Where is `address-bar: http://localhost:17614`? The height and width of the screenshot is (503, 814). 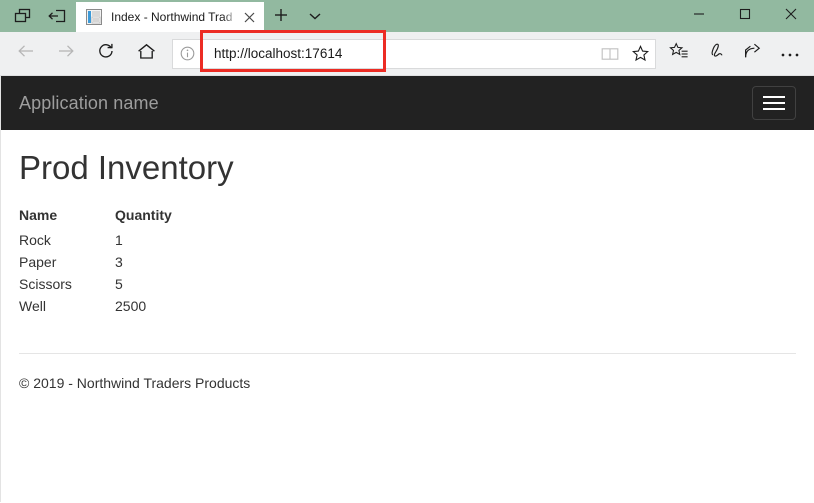 address-bar: http://localhost:17614 is located at coordinates (414, 53).